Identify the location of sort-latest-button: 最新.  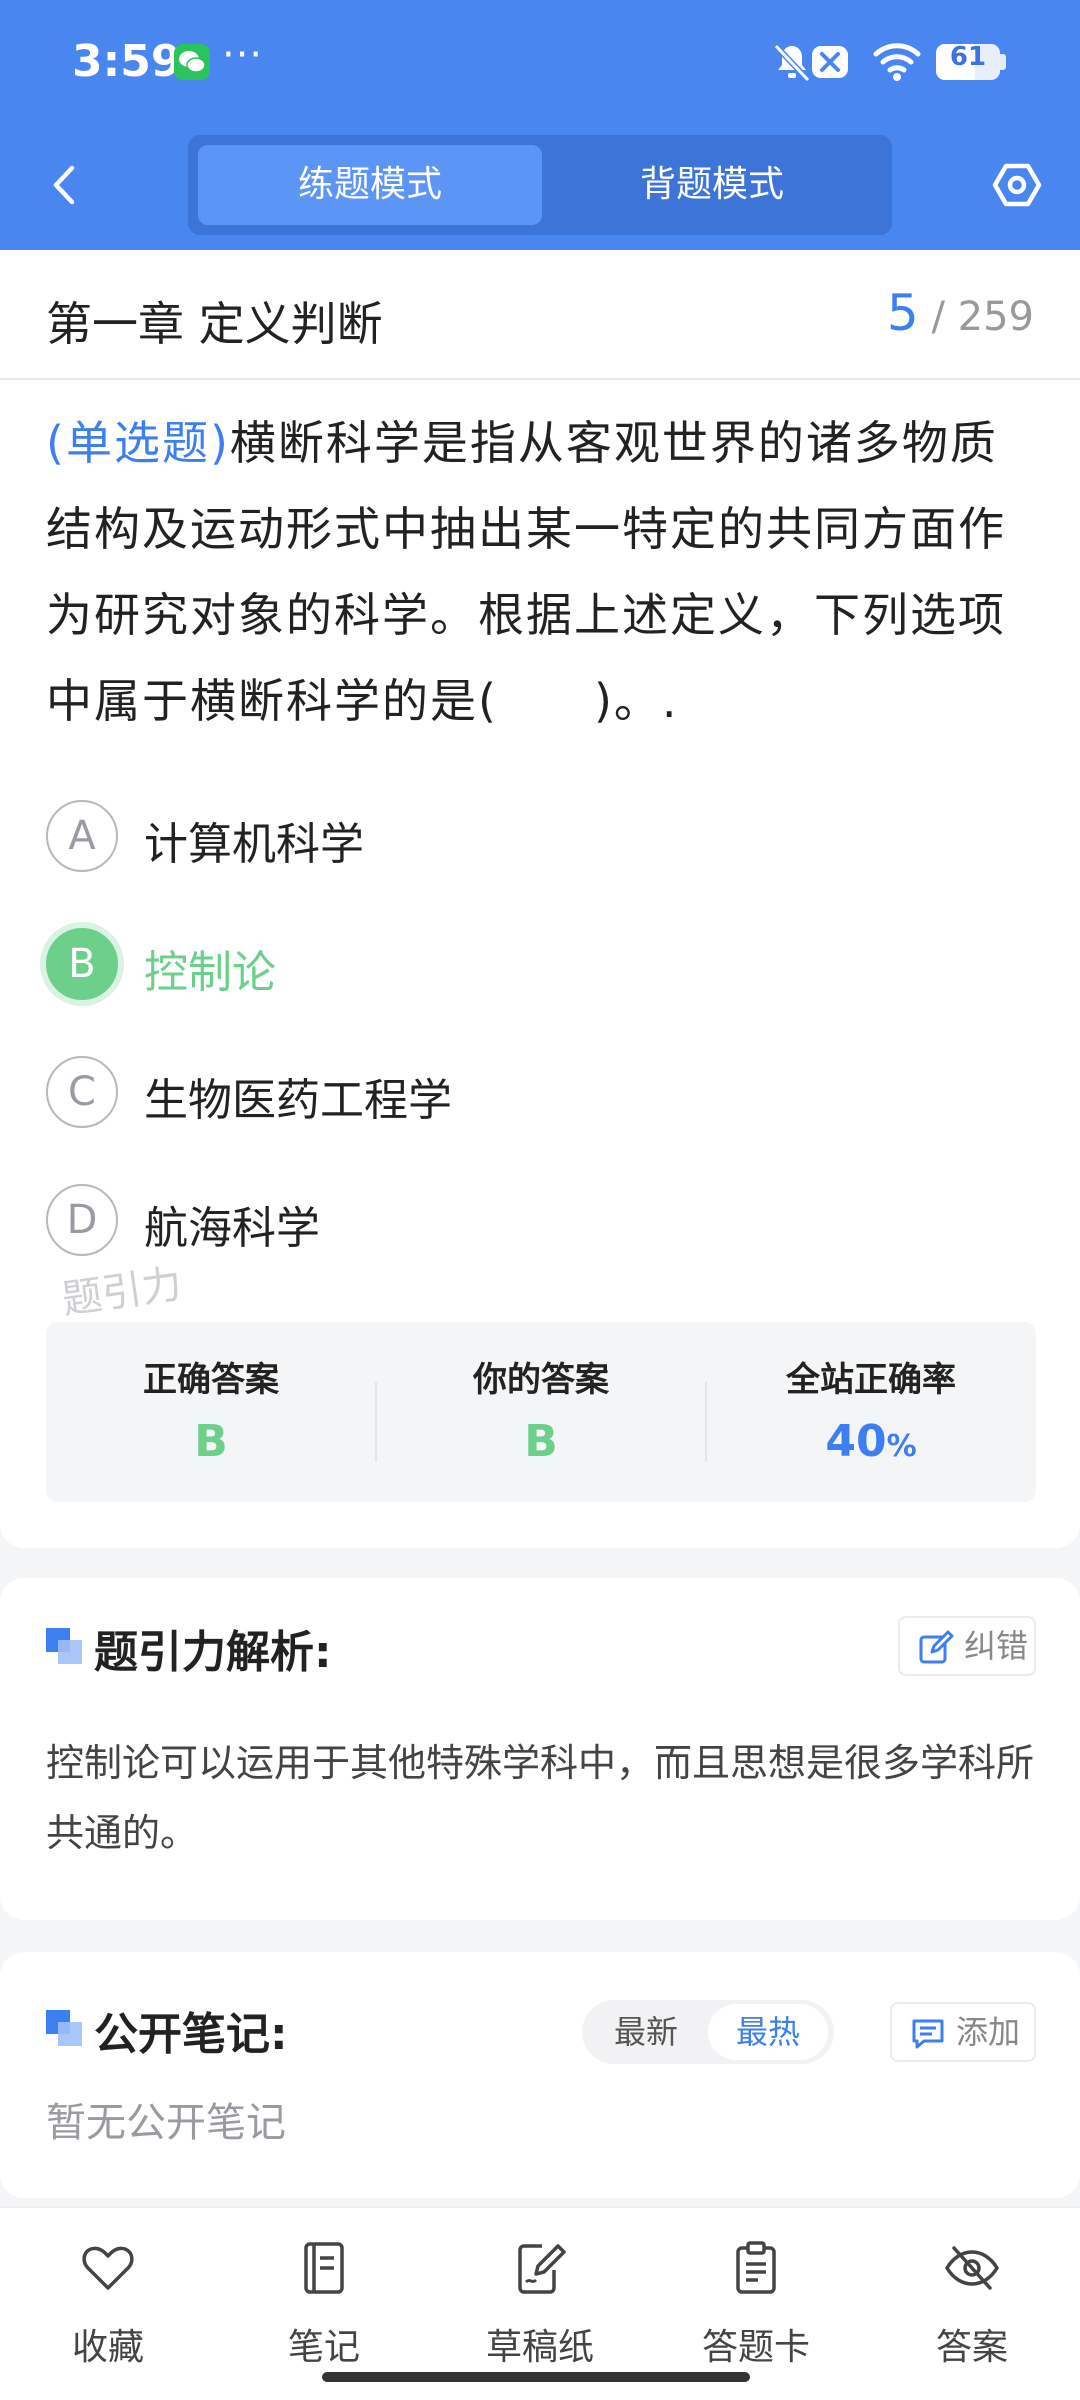
(646, 2032).